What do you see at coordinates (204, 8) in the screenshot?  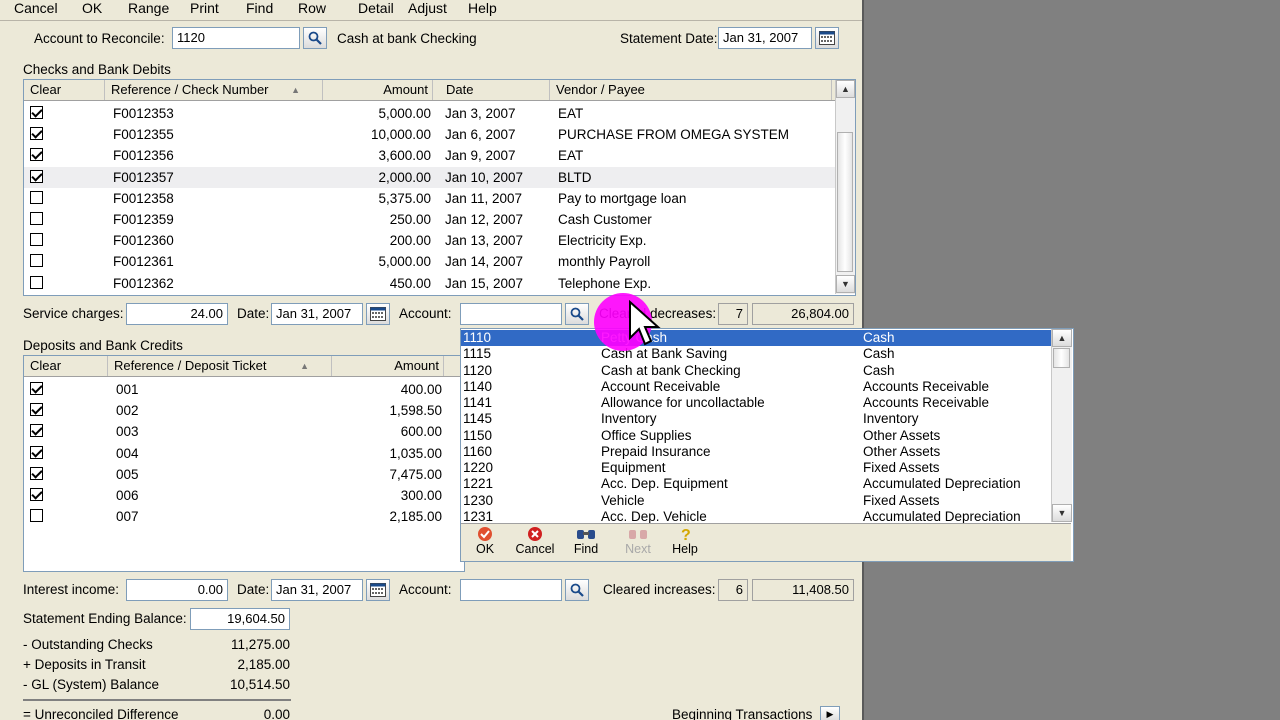 I see `menu-print: Print` at bounding box center [204, 8].